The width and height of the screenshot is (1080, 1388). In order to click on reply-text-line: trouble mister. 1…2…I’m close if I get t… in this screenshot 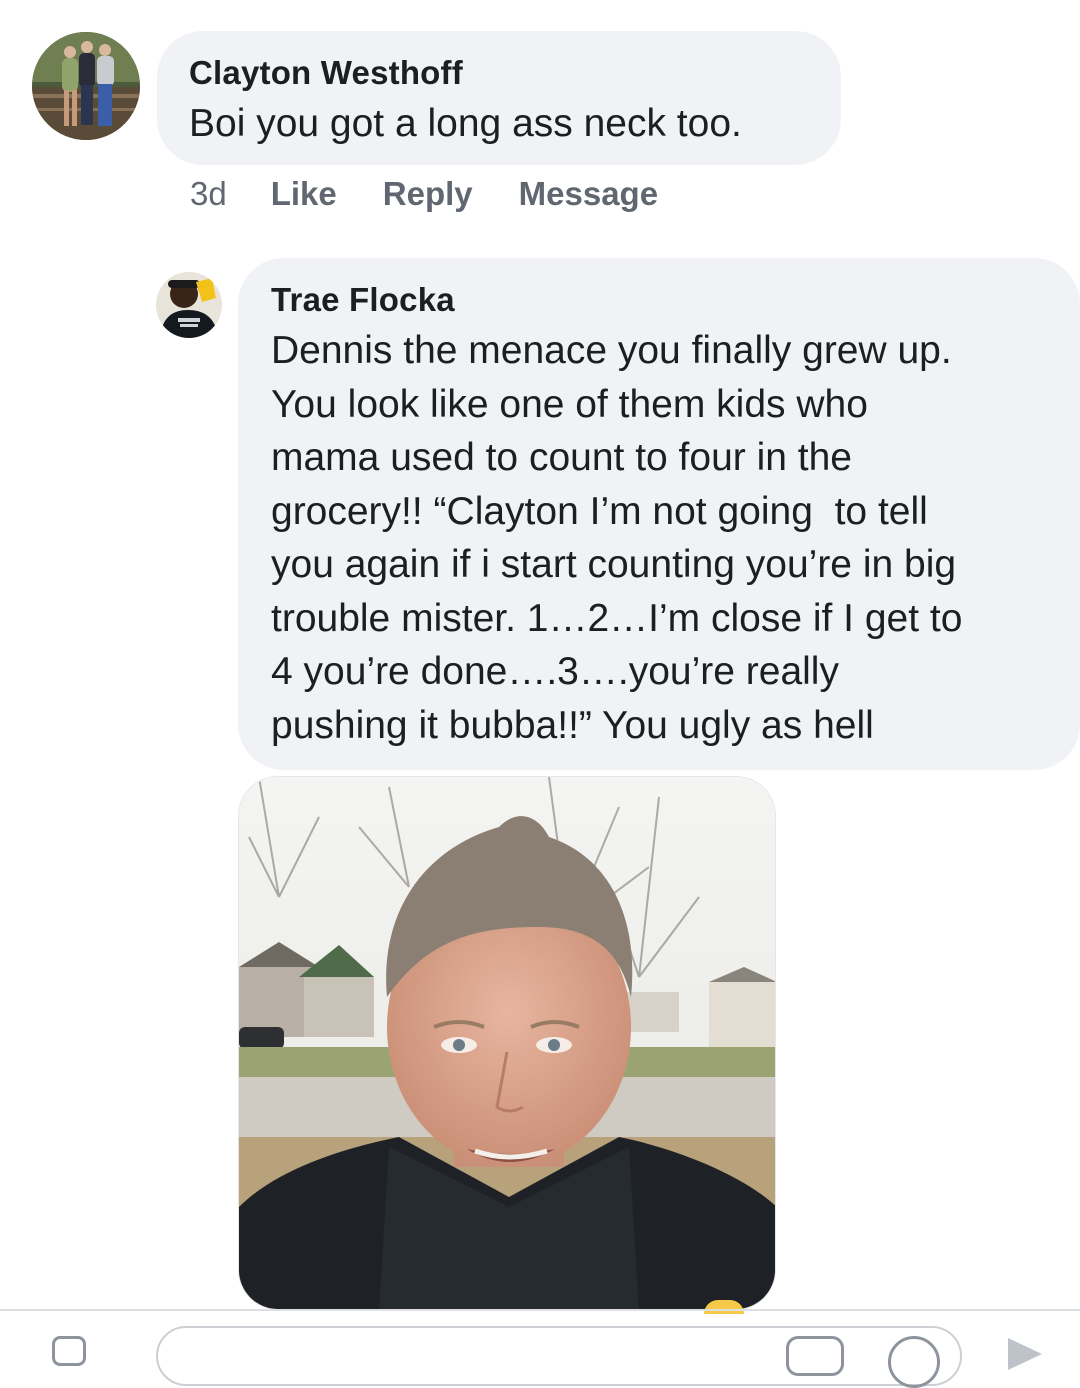, I will do `click(617, 618)`.